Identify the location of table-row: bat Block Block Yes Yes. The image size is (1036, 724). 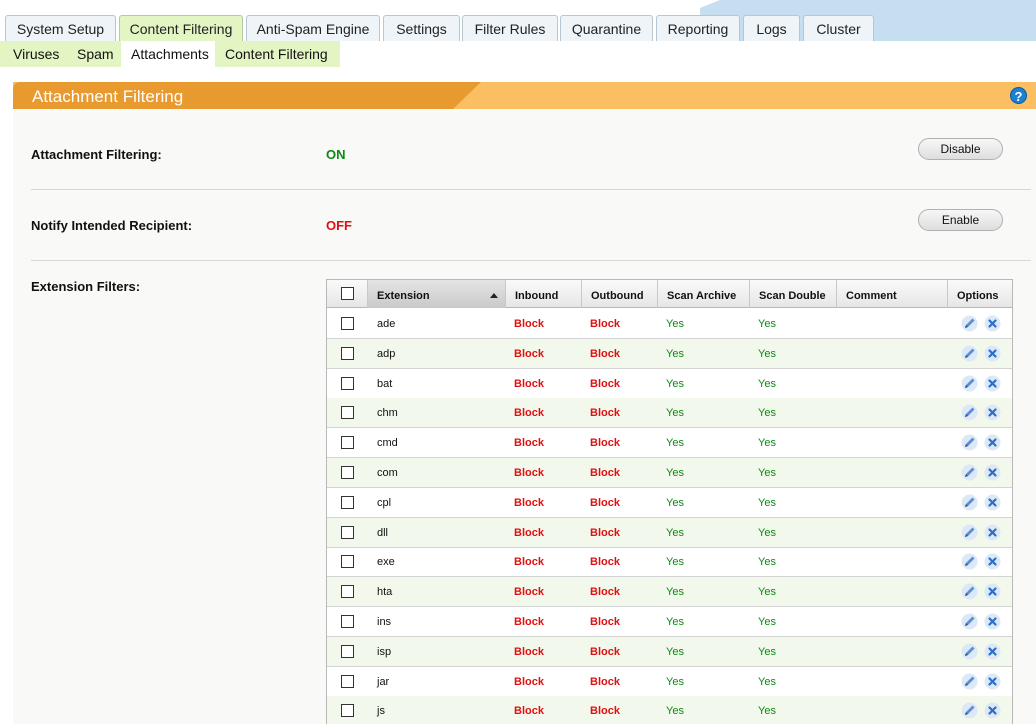
(669, 384).